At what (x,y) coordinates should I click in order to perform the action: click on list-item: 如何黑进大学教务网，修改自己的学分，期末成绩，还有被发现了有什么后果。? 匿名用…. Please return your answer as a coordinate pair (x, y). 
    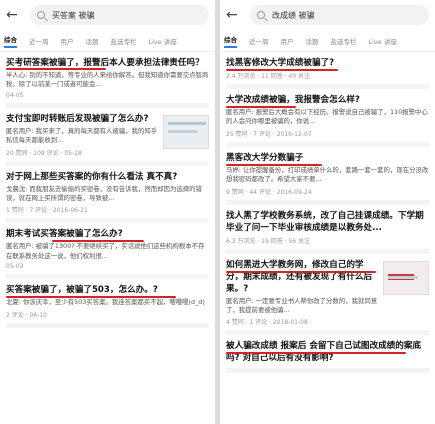
    Looking at the image, I should click on (327, 295).